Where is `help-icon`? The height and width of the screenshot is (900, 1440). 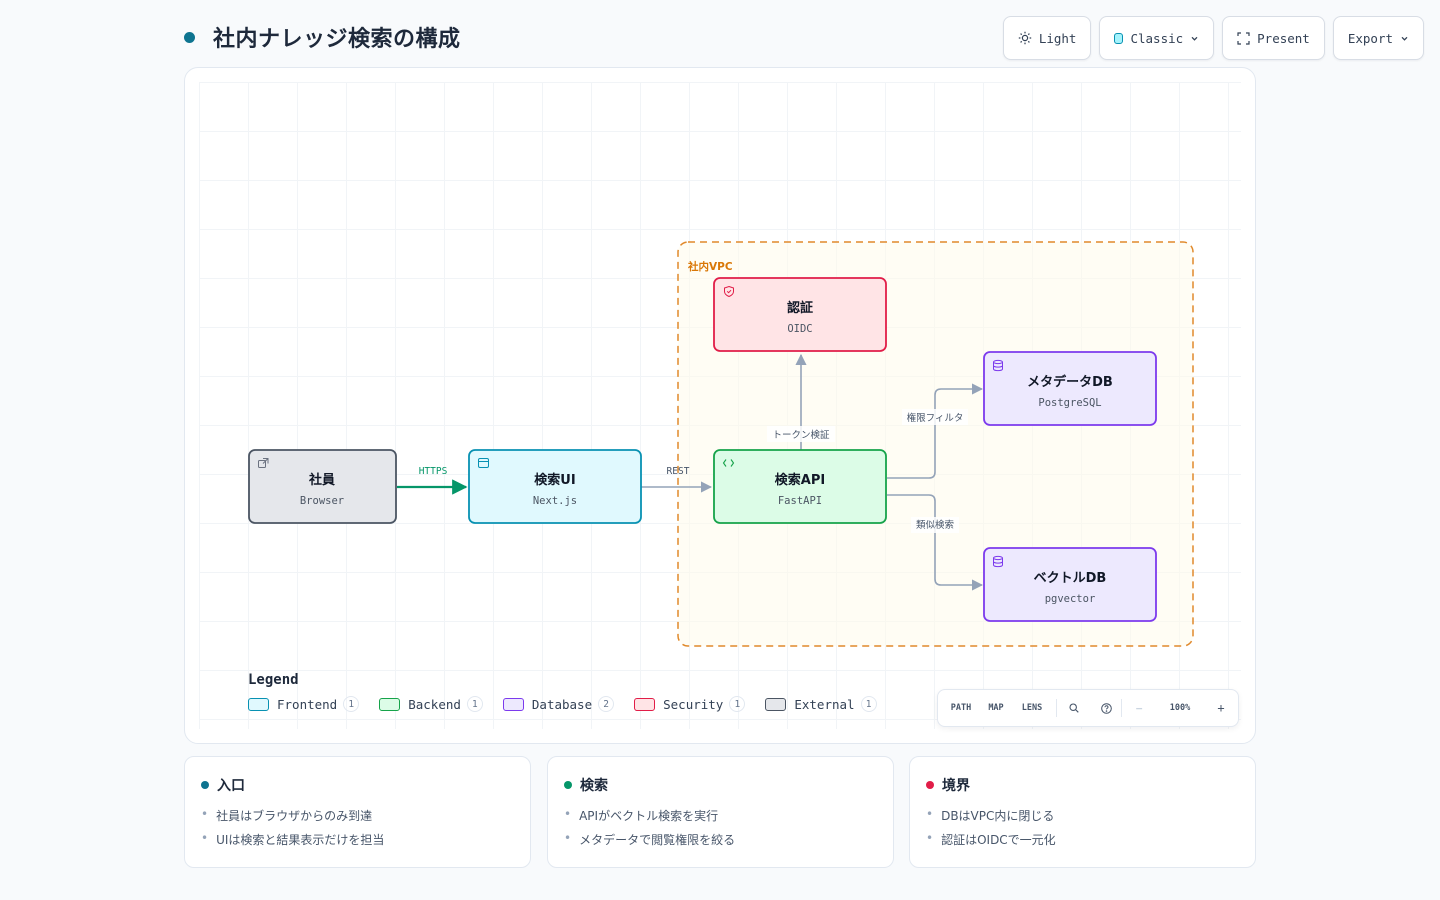 help-icon is located at coordinates (1106, 708).